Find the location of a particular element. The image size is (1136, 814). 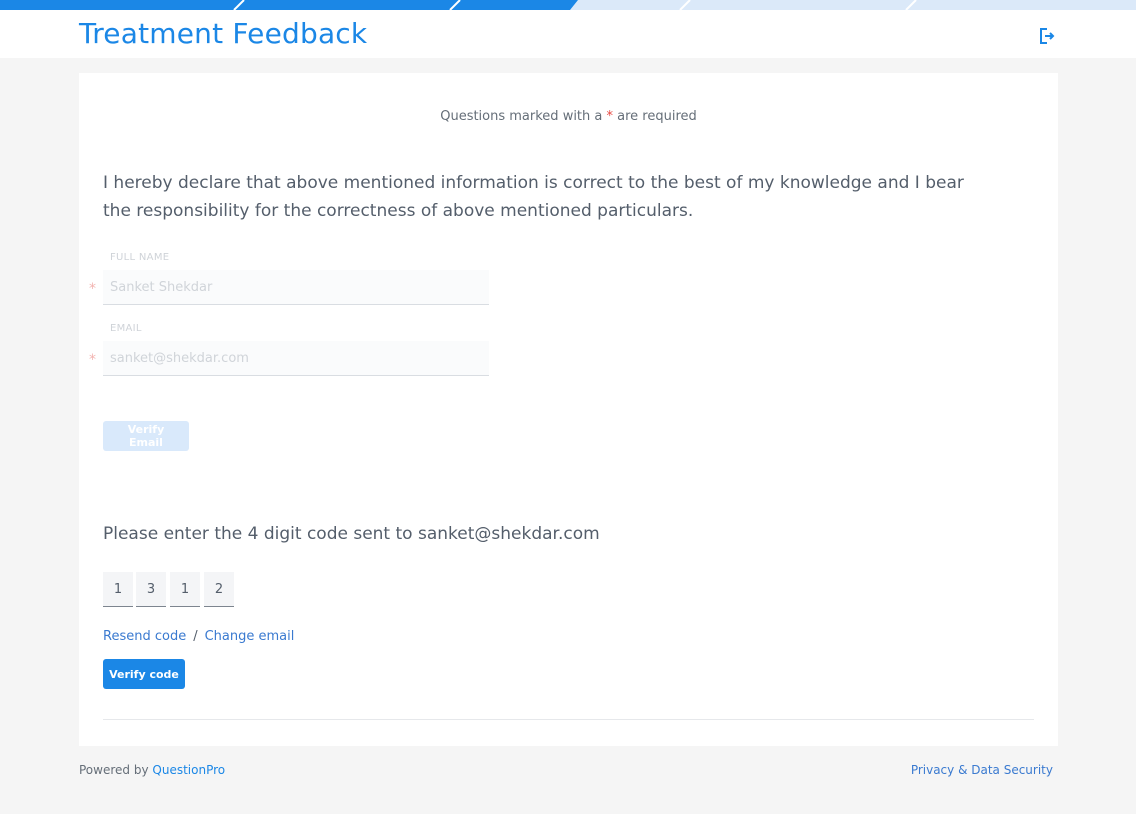

verify-email-button: Verify Email is located at coordinates (146, 436).